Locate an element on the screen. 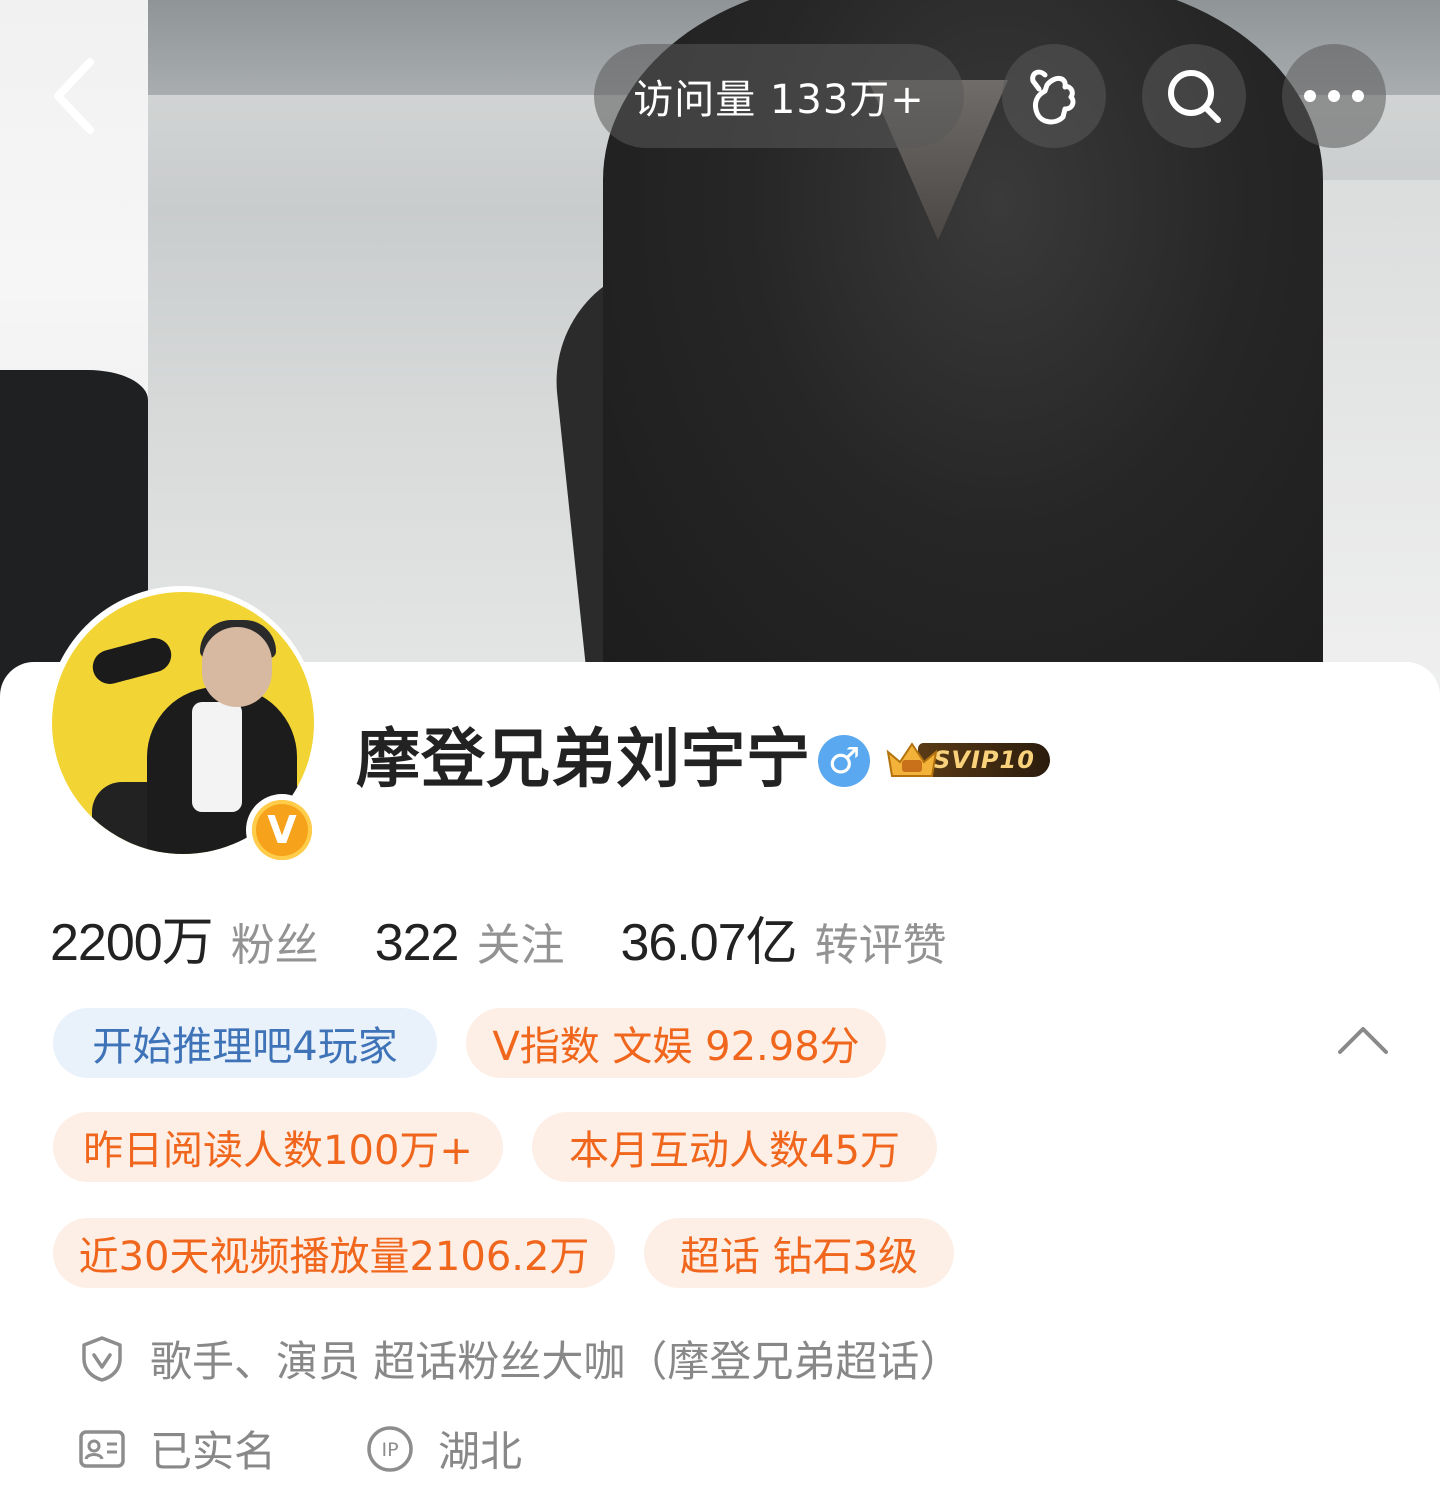 This screenshot has height=1489, width=1440. collapse-chevron-up-icon is located at coordinates (1363, 1040).